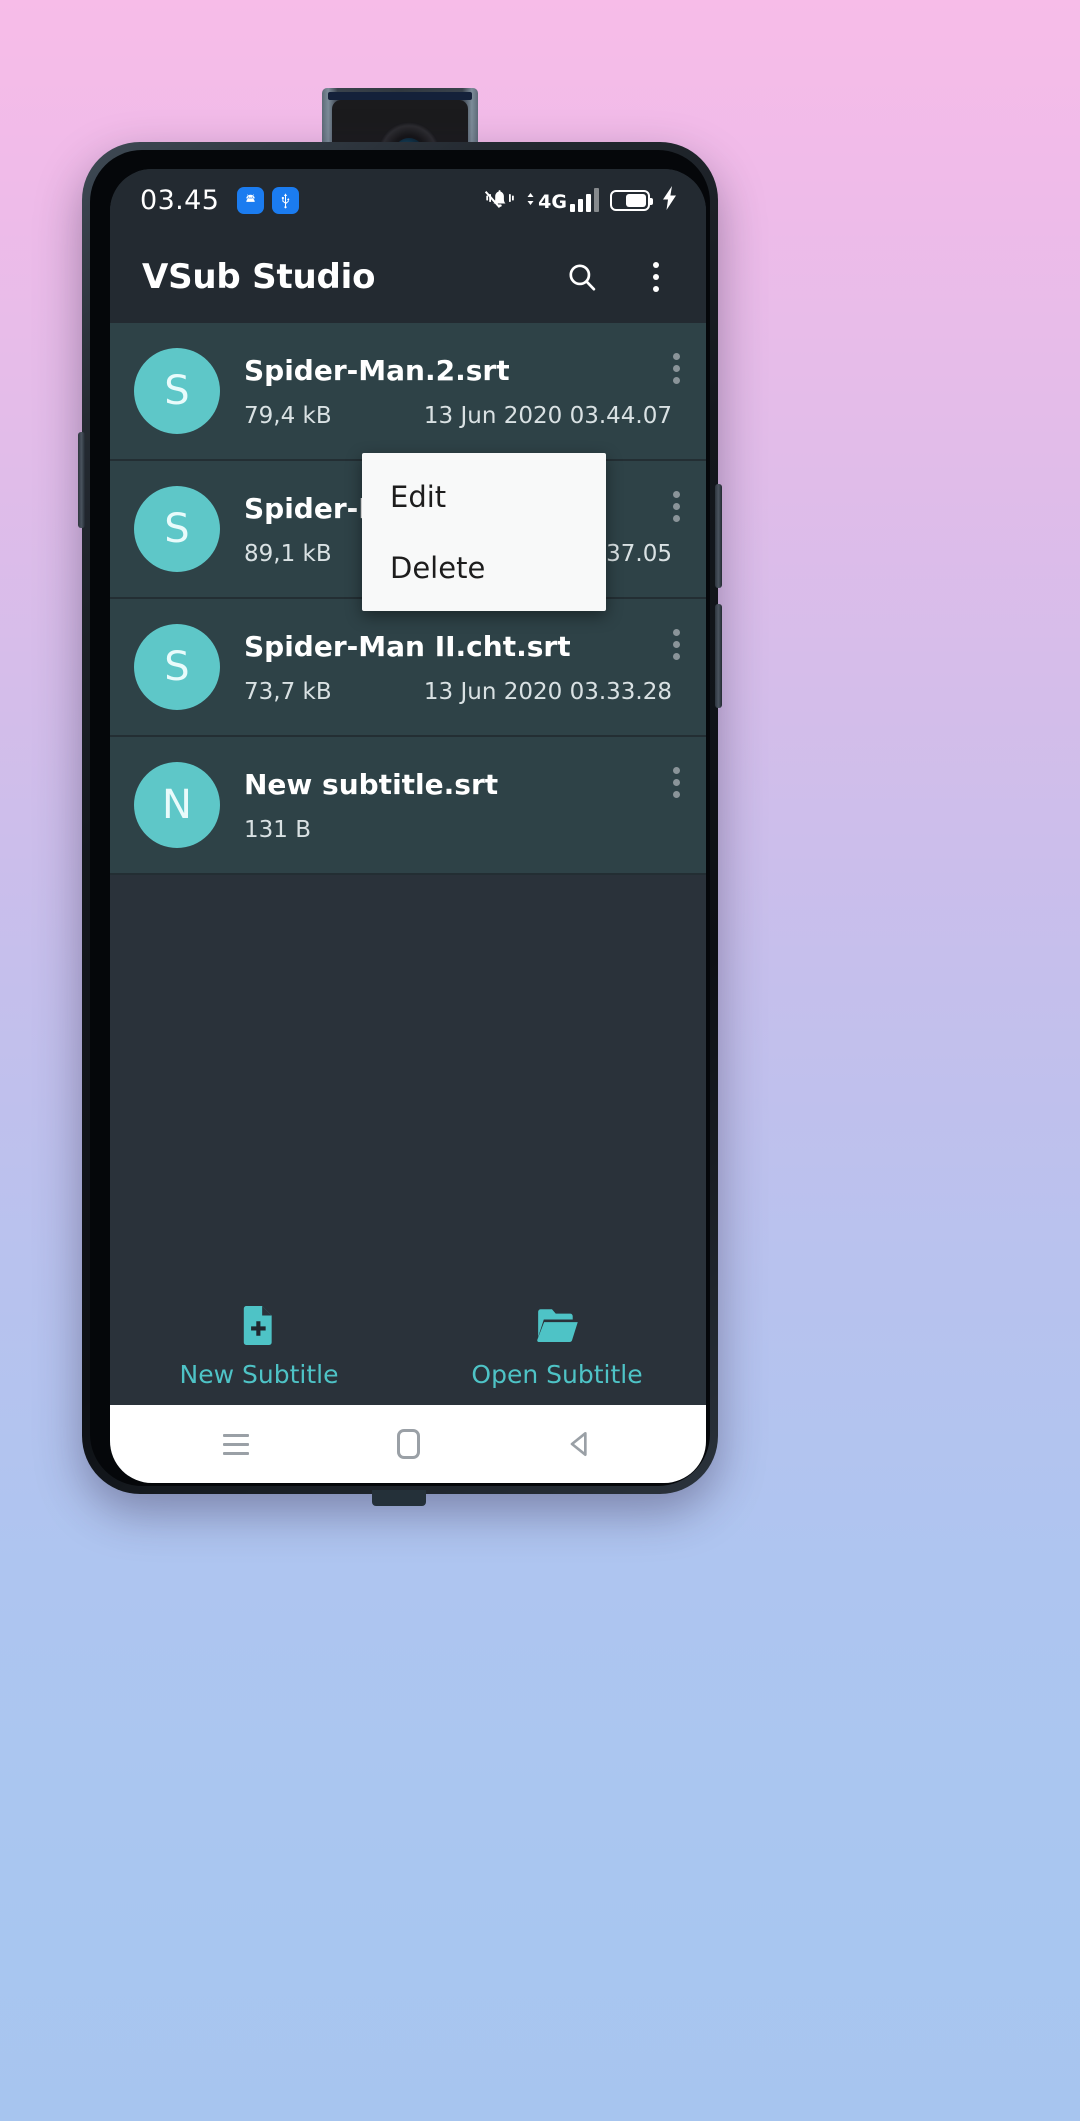 This screenshot has width=1080, height=2121. I want to click on file-meta: 79,4 kB 13 Jun 2020 03.44.07, so click(462, 416).